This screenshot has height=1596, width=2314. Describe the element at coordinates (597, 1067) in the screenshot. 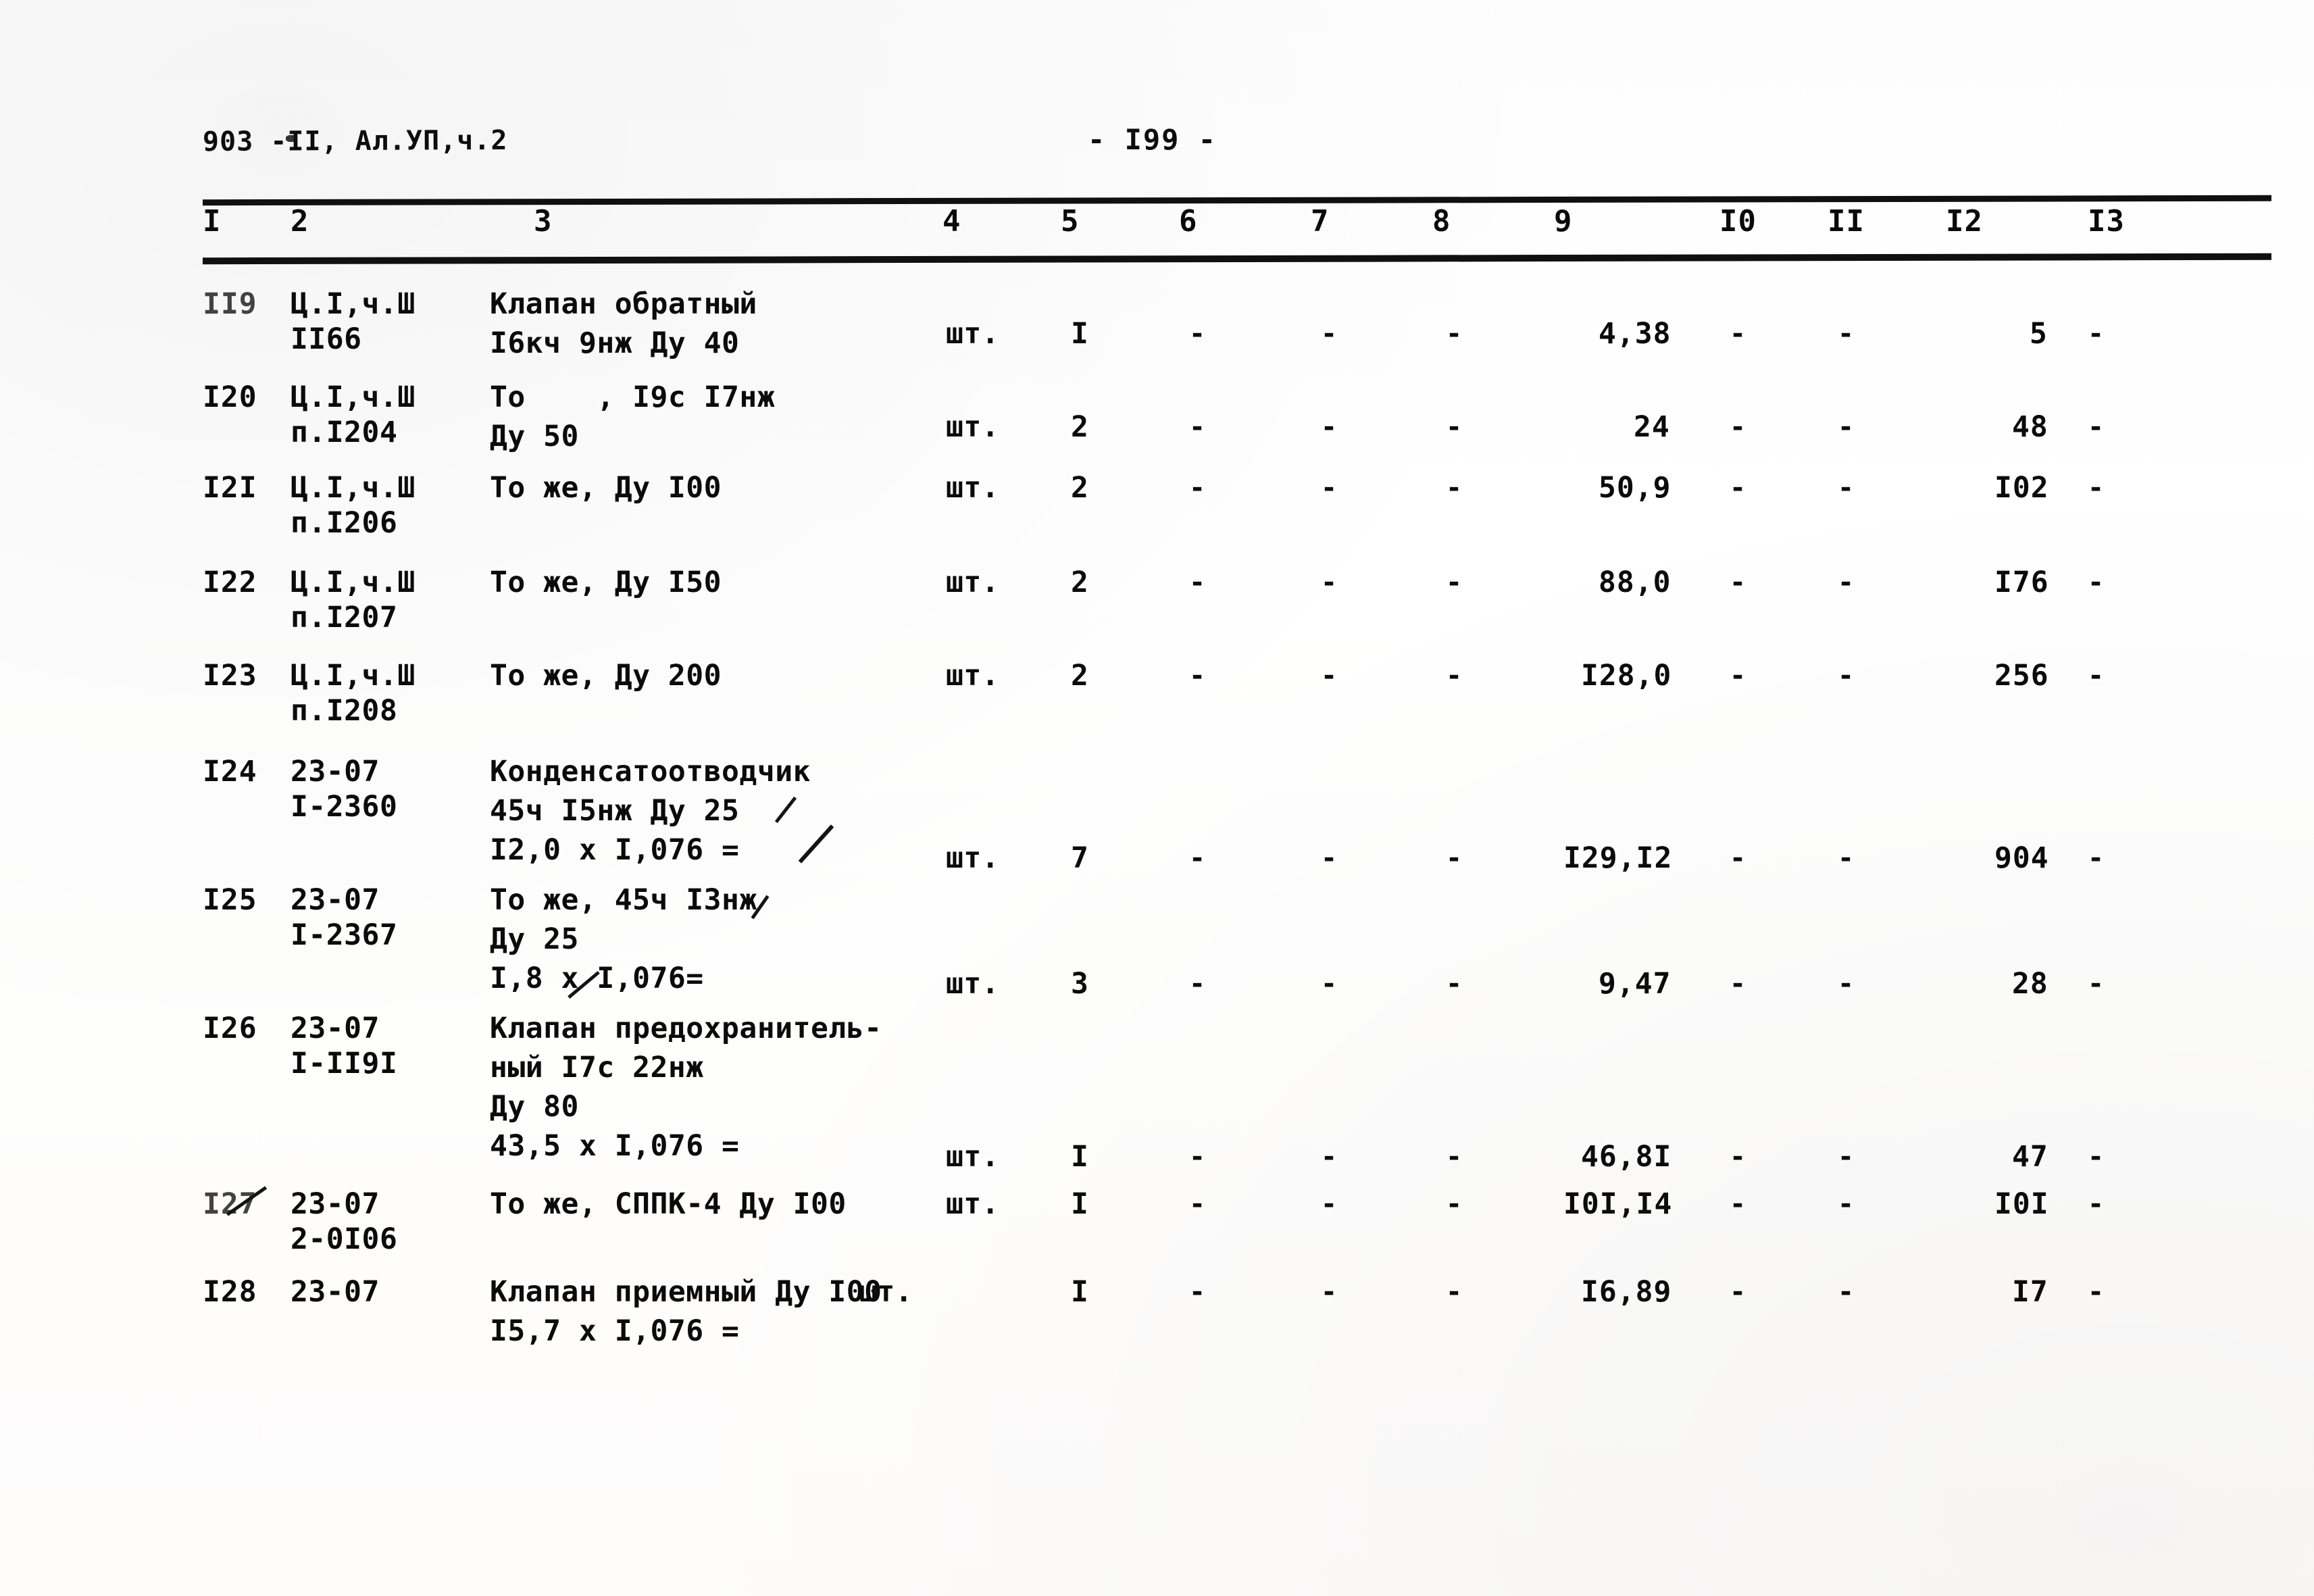

I see `cell-description-line: ный I7с 22нж` at that location.